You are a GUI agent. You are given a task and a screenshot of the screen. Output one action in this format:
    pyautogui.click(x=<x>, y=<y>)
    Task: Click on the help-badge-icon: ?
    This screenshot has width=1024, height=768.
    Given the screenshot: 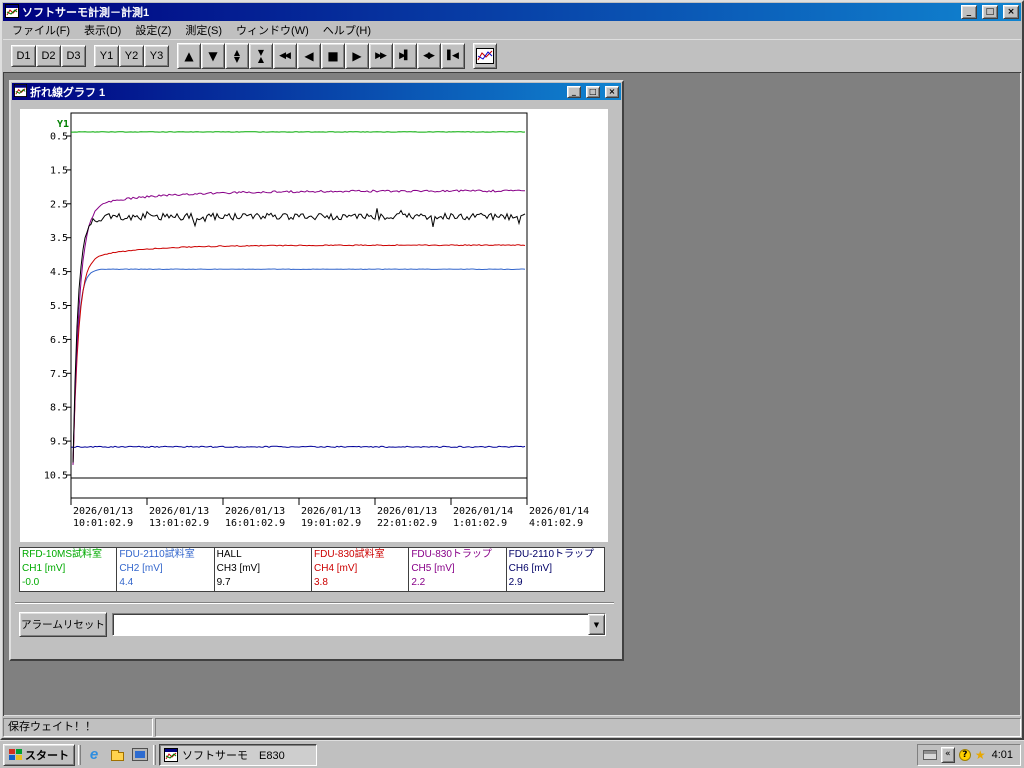 What is the action you would take?
    pyautogui.click(x=964, y=754)
    